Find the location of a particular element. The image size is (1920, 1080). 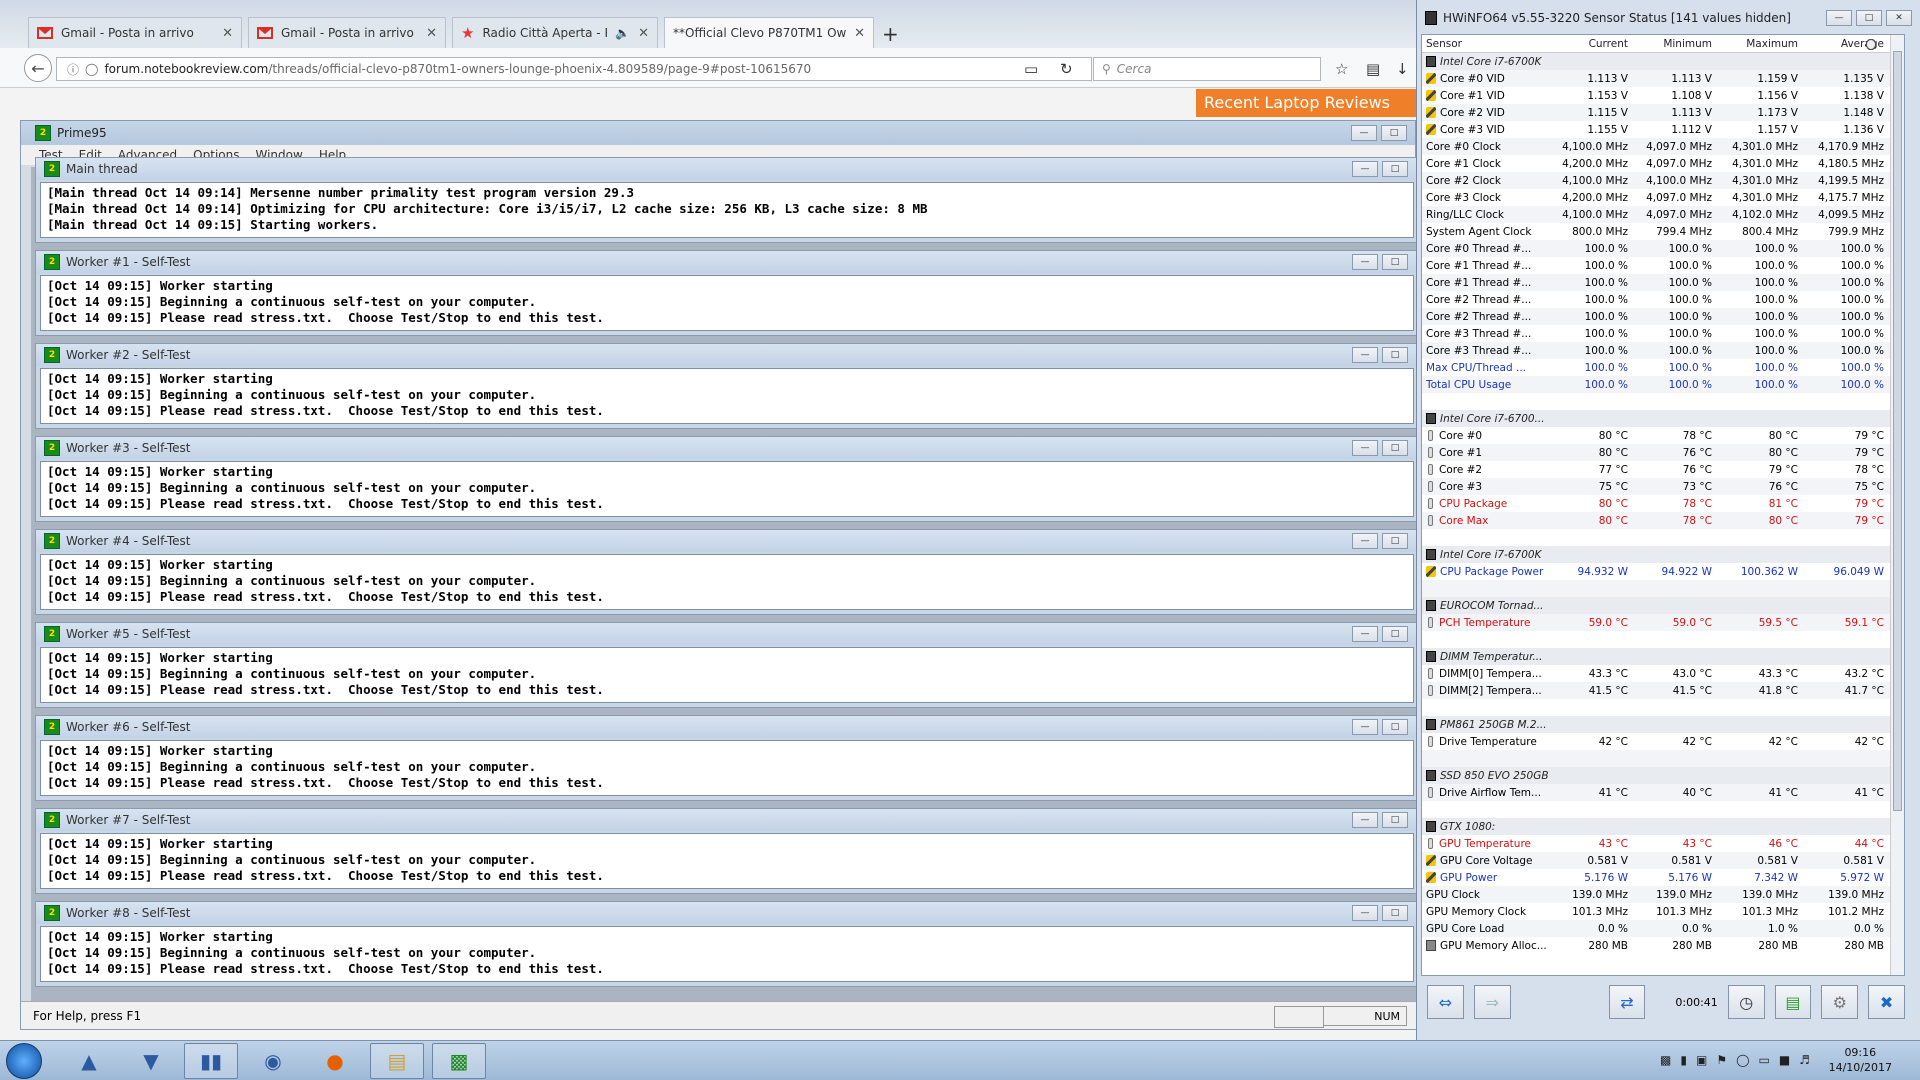

new-tab-button: + is located at coordinates (890, 34).